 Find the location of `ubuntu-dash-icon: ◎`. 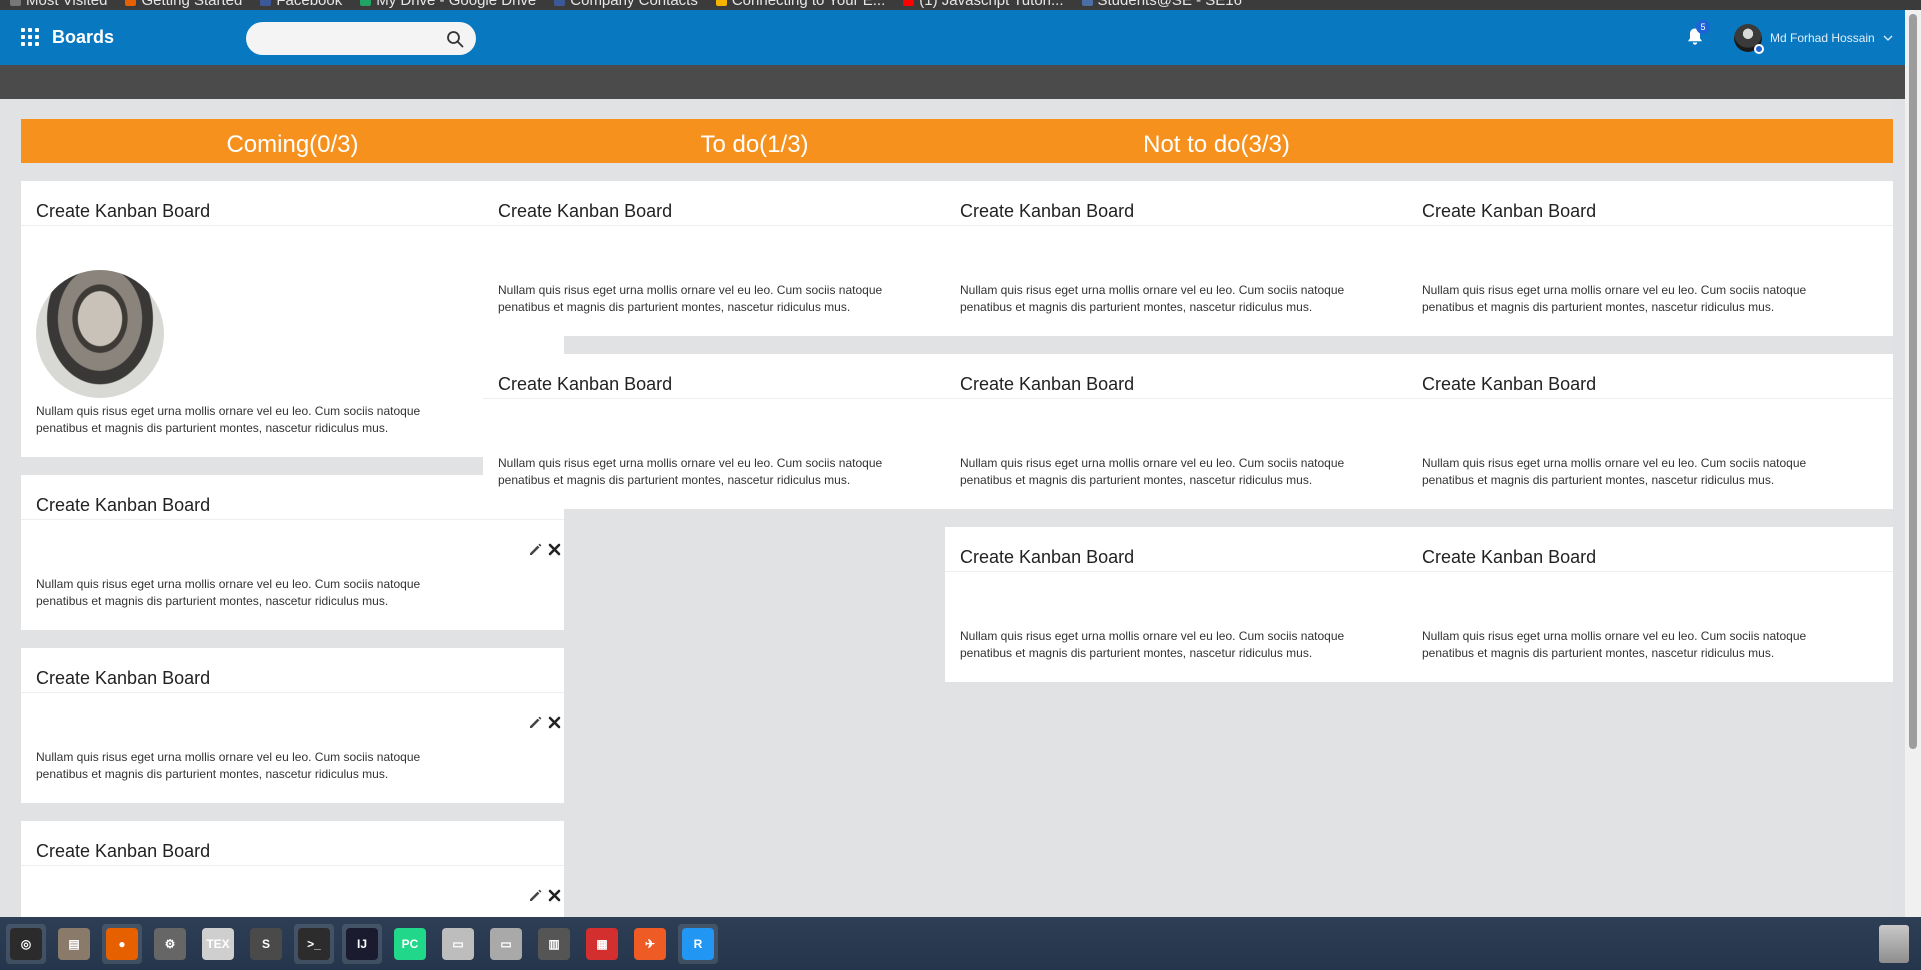

ubuntu-dash-icon: ◎ is located at coordinates (26, 944).